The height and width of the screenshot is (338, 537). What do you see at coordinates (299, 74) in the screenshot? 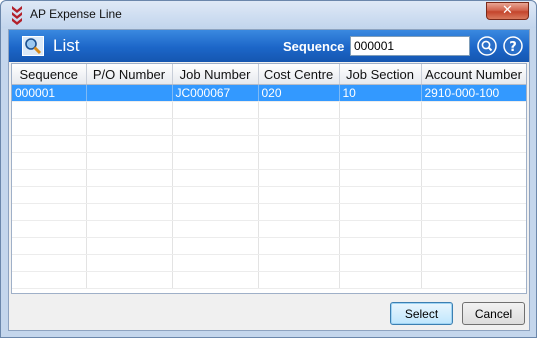
I see `column-header-cost-centre: Cost Centre` at bounding box center [299, 74].